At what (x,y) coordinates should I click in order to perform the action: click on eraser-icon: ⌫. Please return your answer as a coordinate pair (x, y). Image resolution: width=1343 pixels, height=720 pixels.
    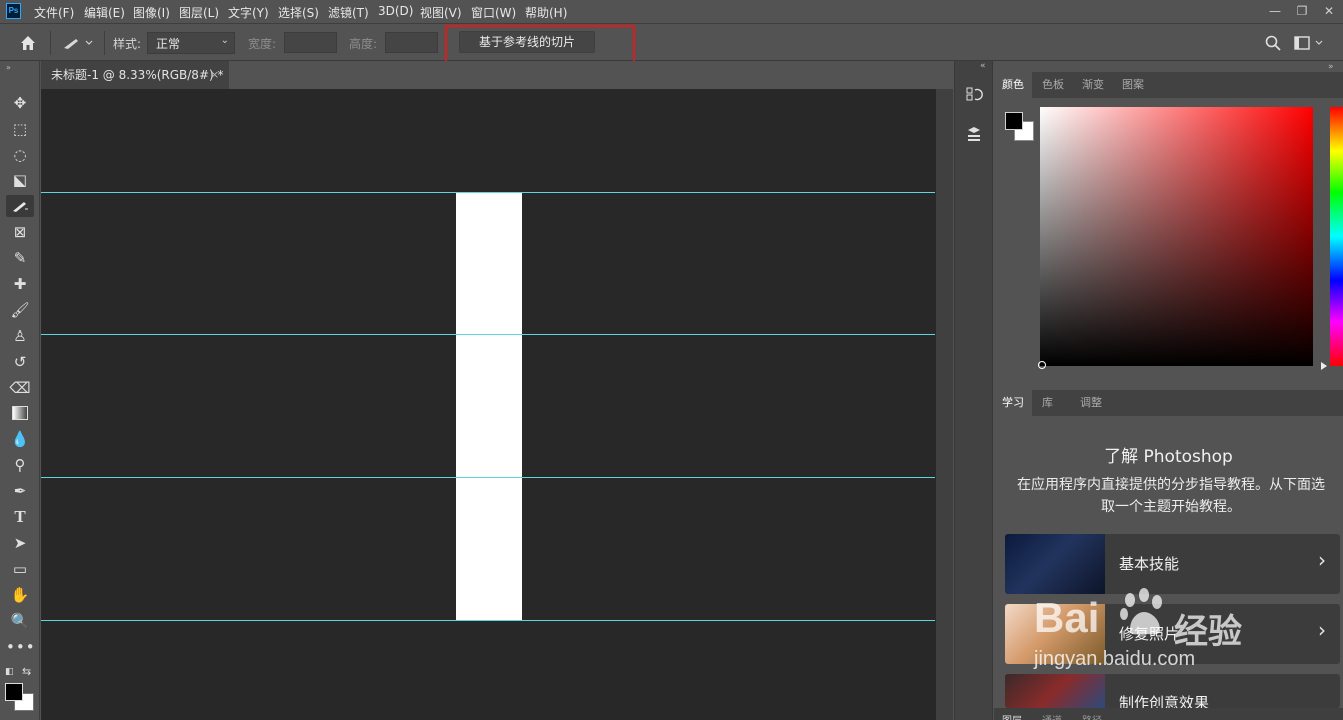
    Looking at the image, I should click on (20, 388).